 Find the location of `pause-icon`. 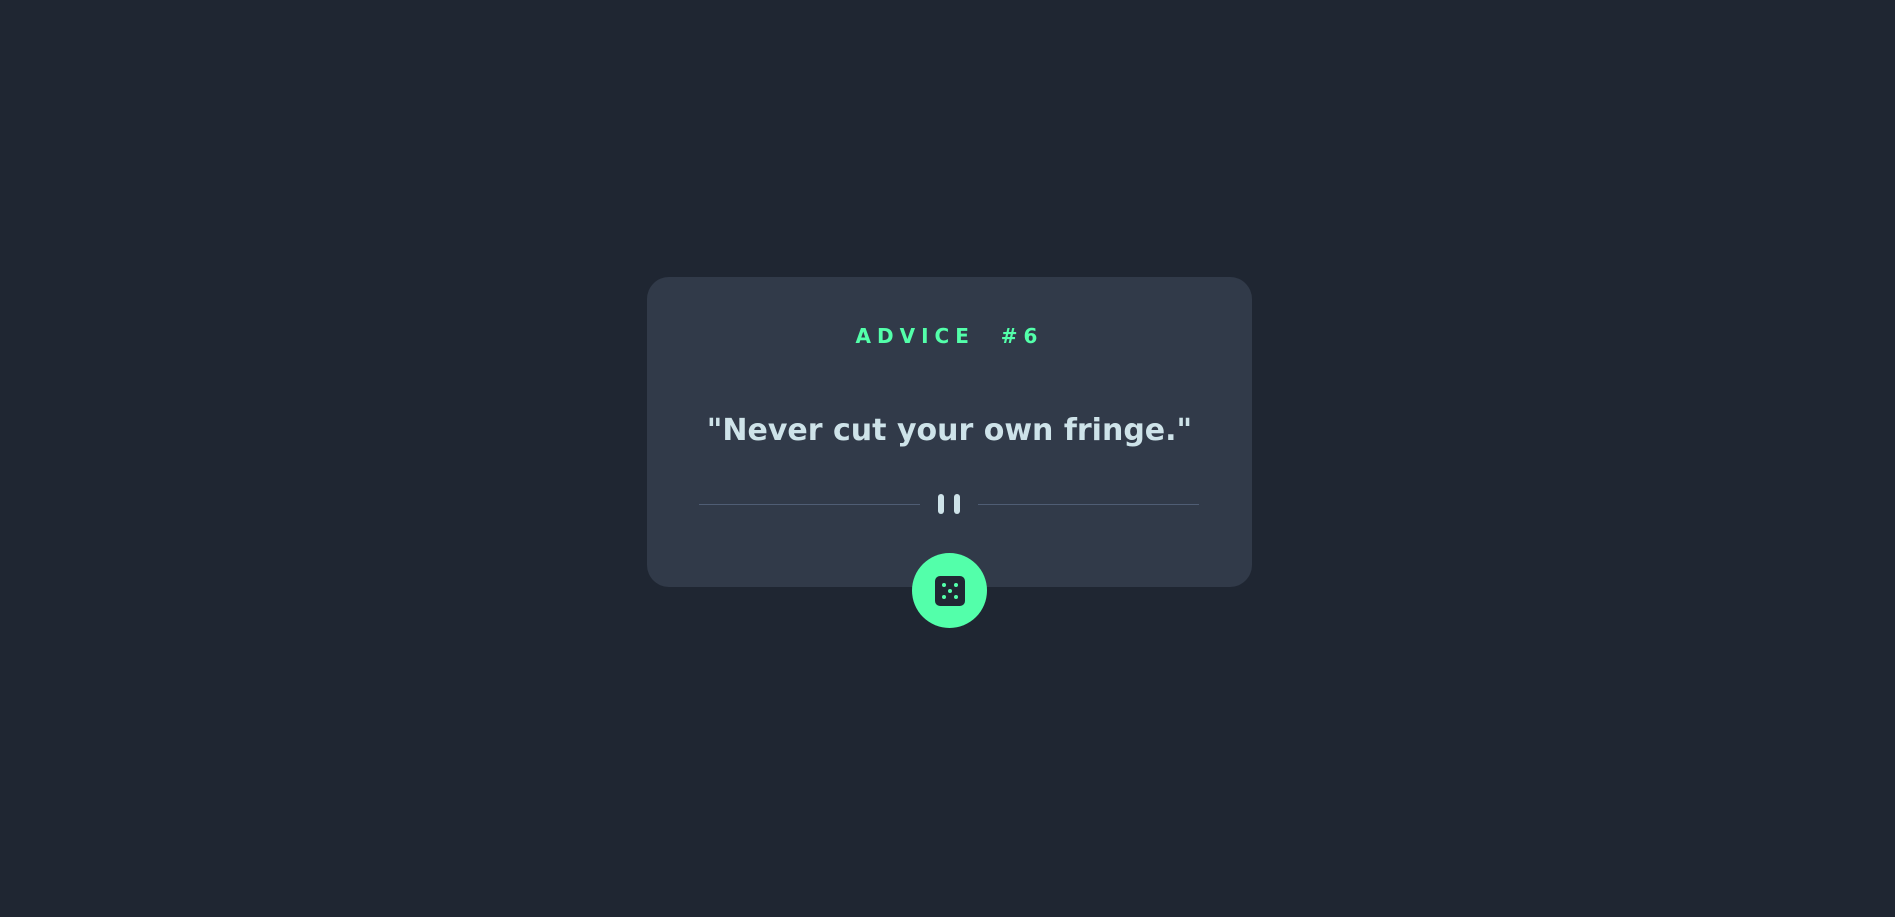

pause-icon is located at coordinates (949, 504).